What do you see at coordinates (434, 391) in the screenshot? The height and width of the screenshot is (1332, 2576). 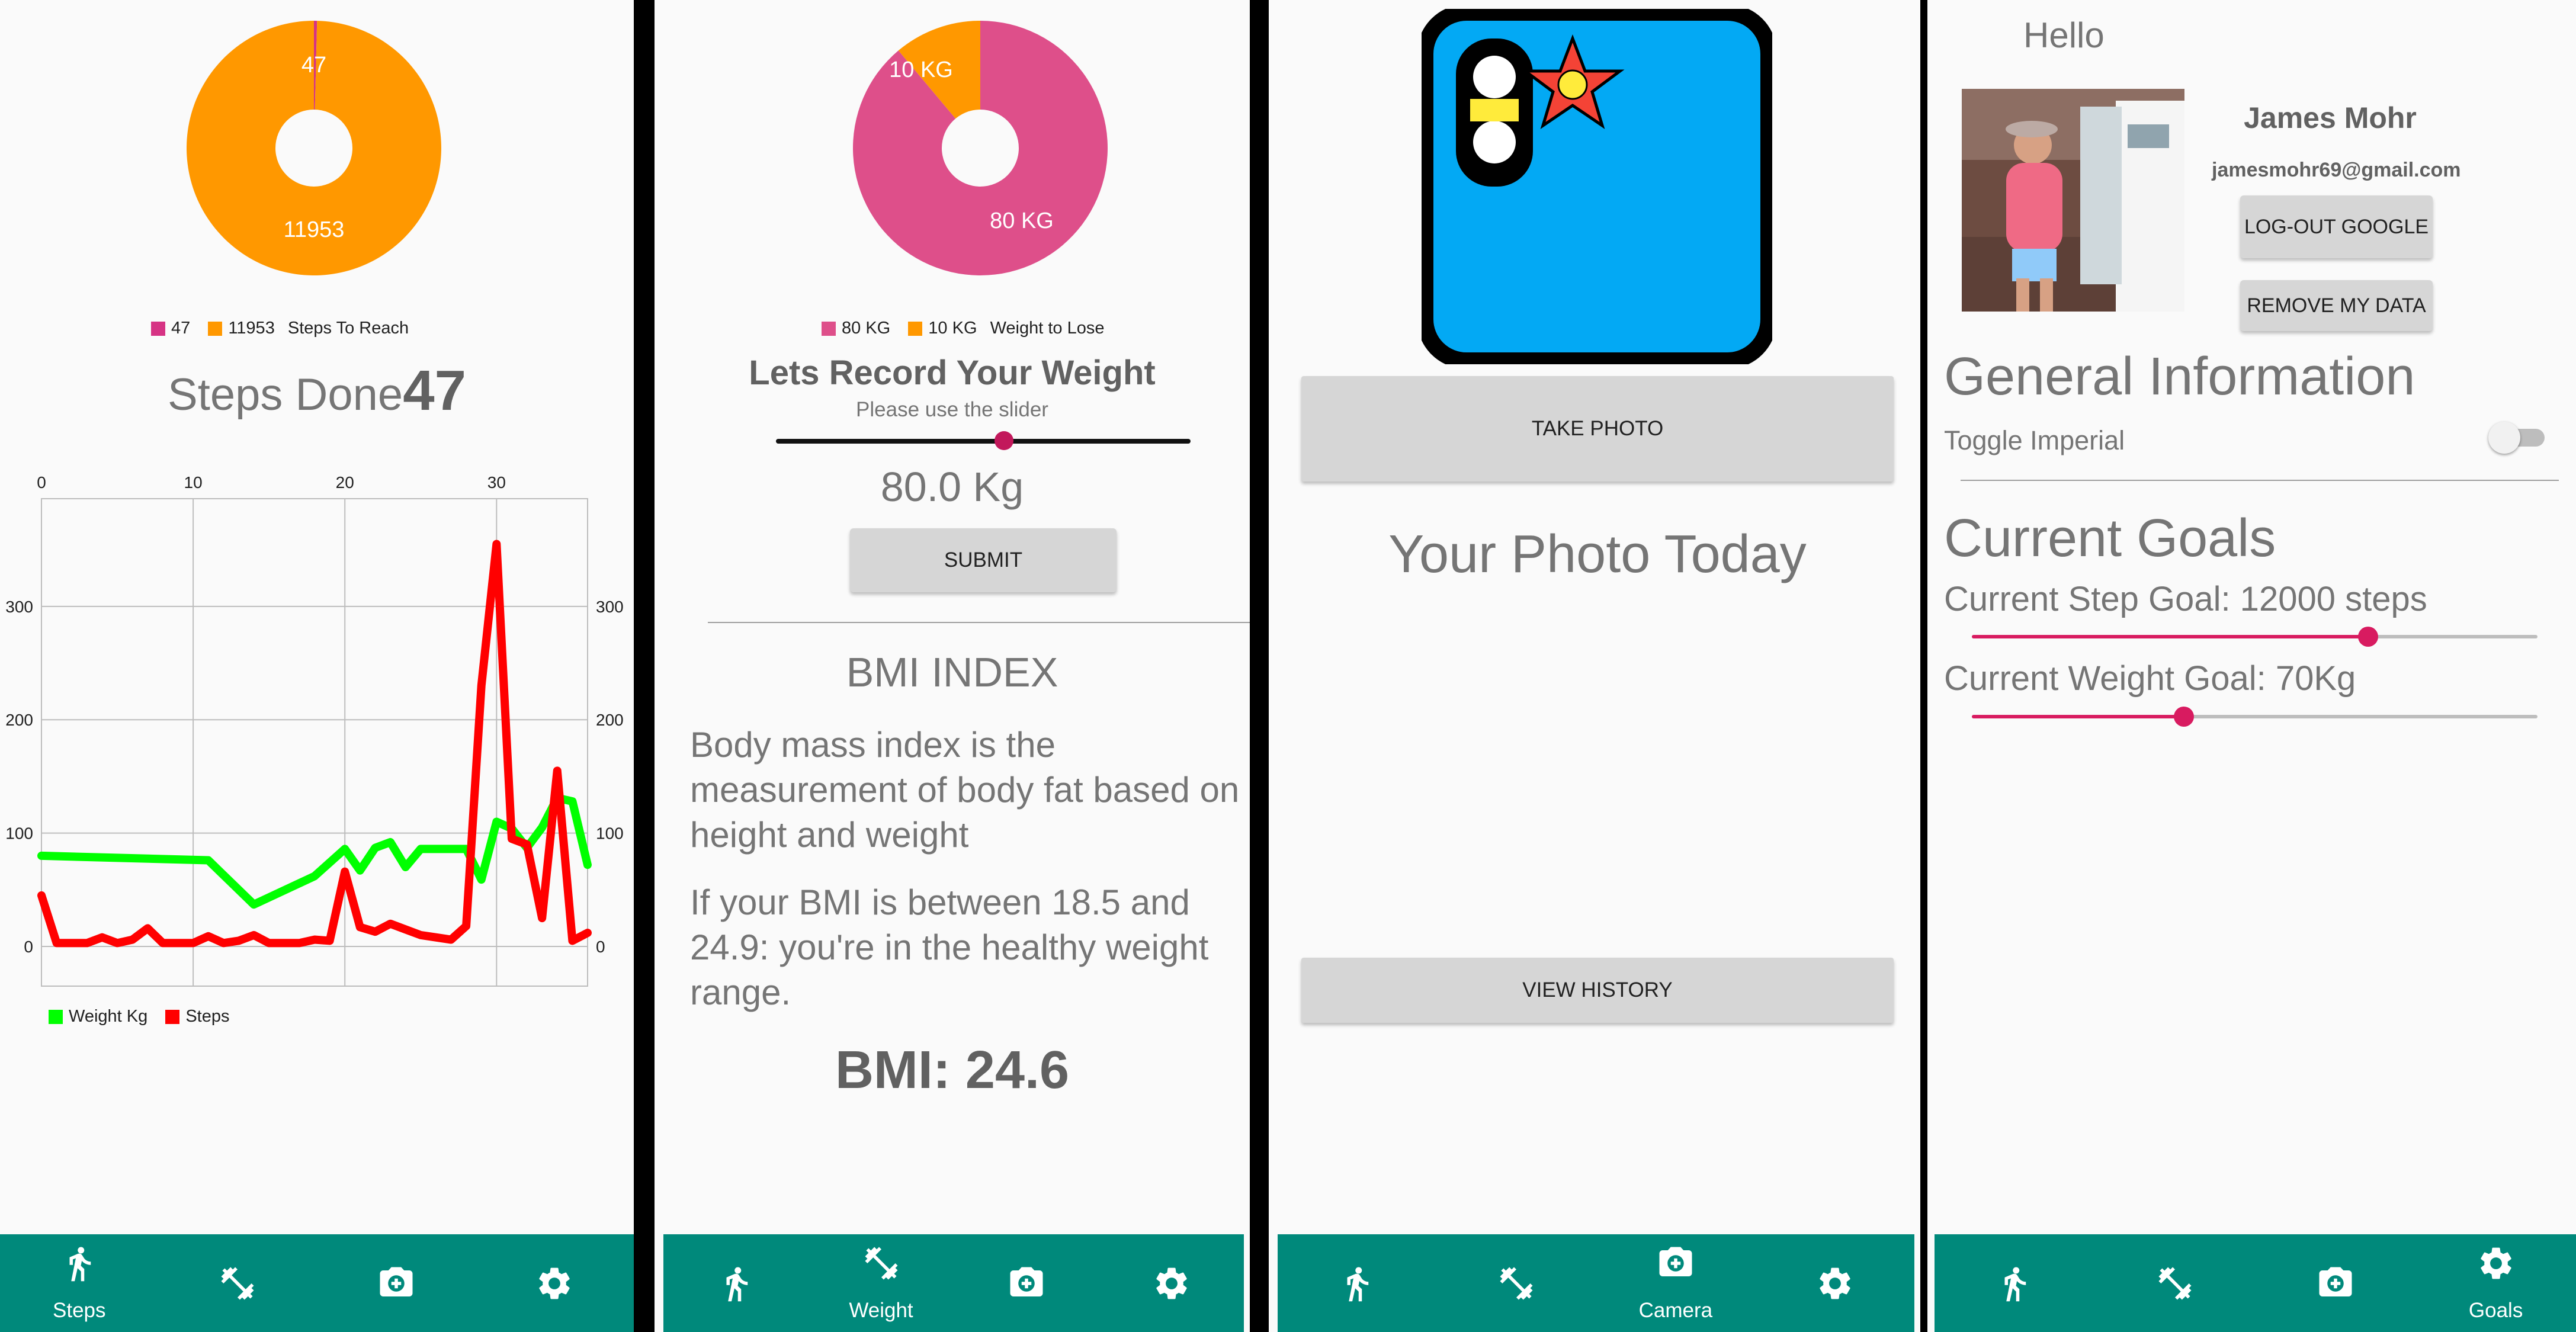 I see `steps-done-value: 47` at bounding box center [434, 391].